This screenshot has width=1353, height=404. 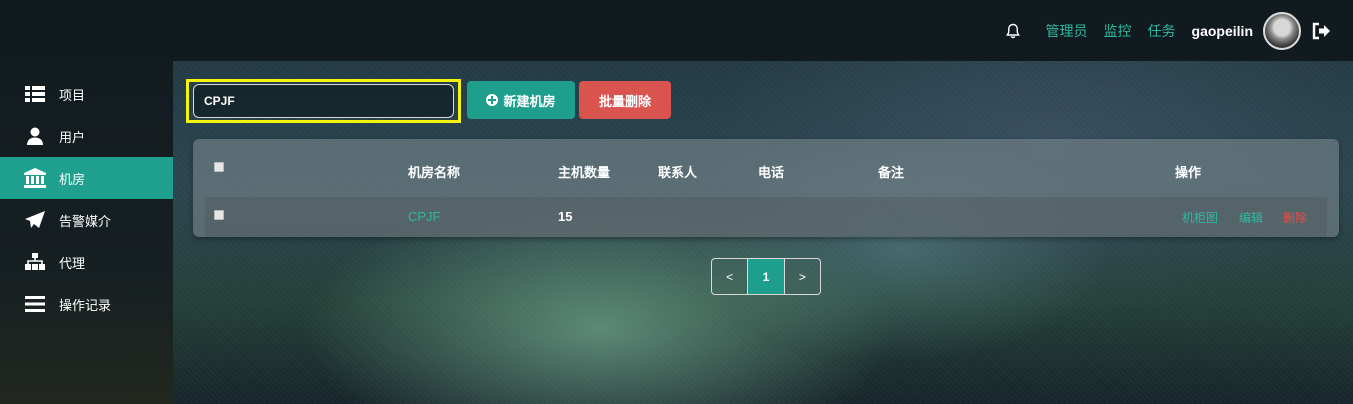 I want to click on sidebar-item-alert-media: 告警媒介, so click(x=86, y=220).